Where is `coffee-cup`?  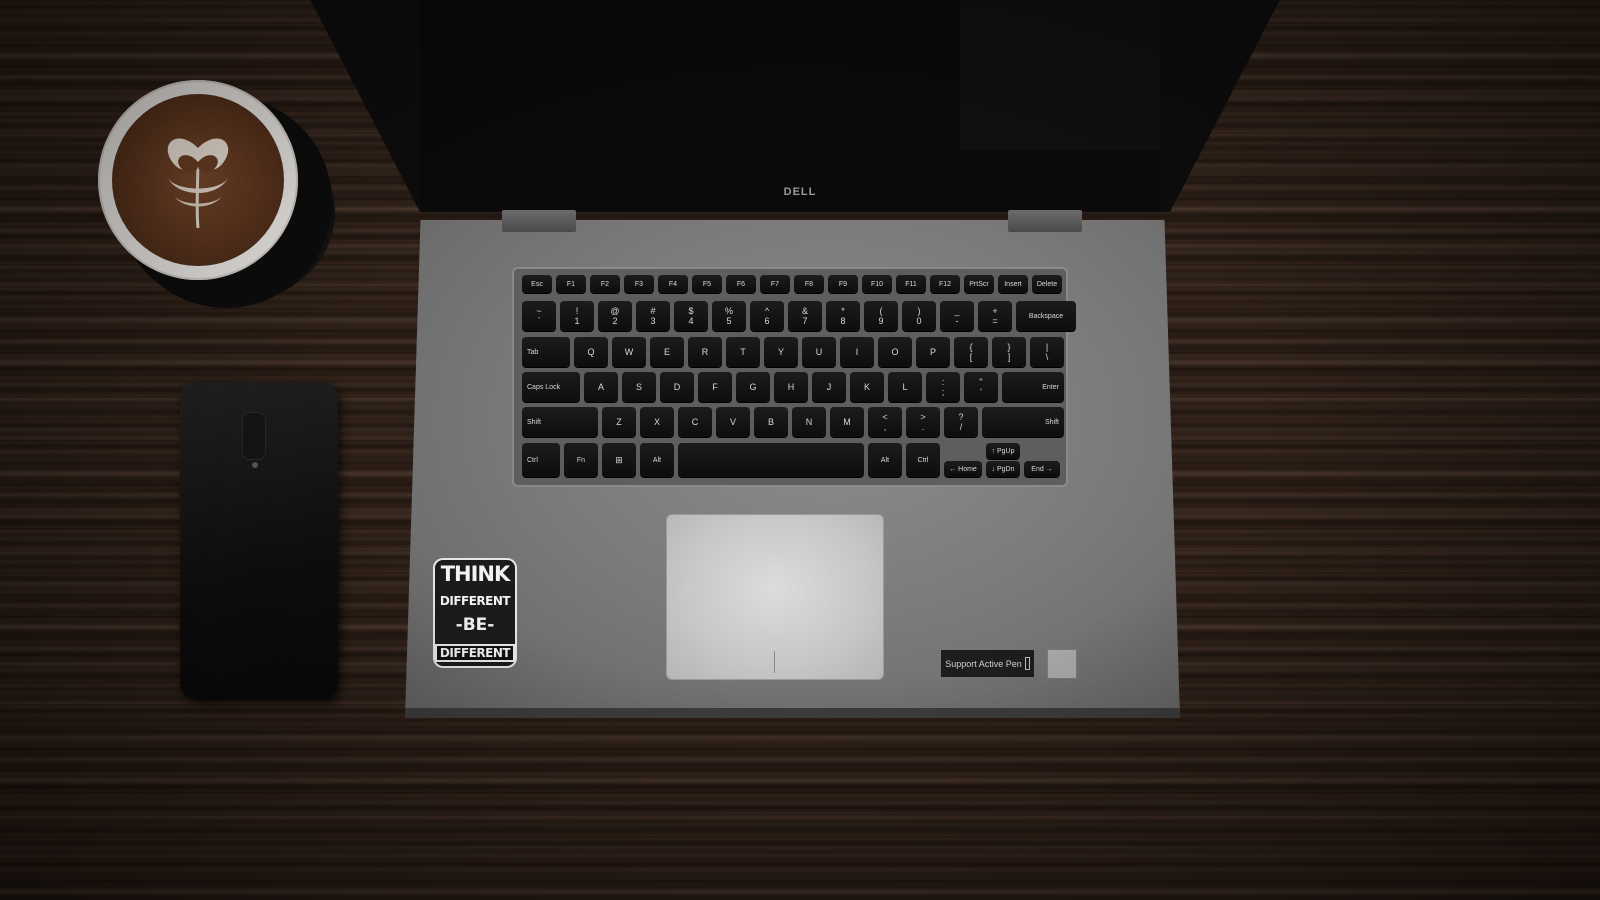
coffee-cup is located at coordinates (198, 180).